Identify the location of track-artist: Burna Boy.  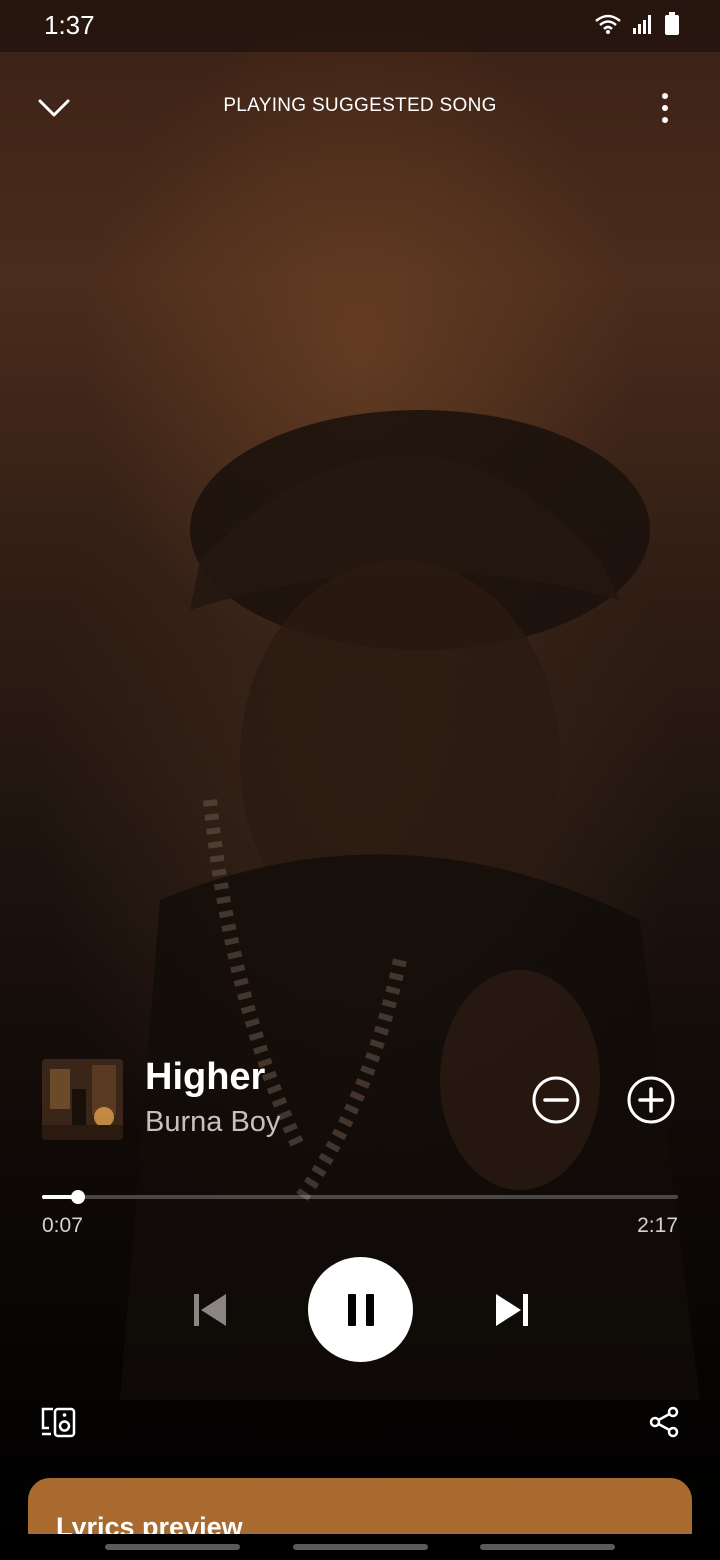
(212, 1122).